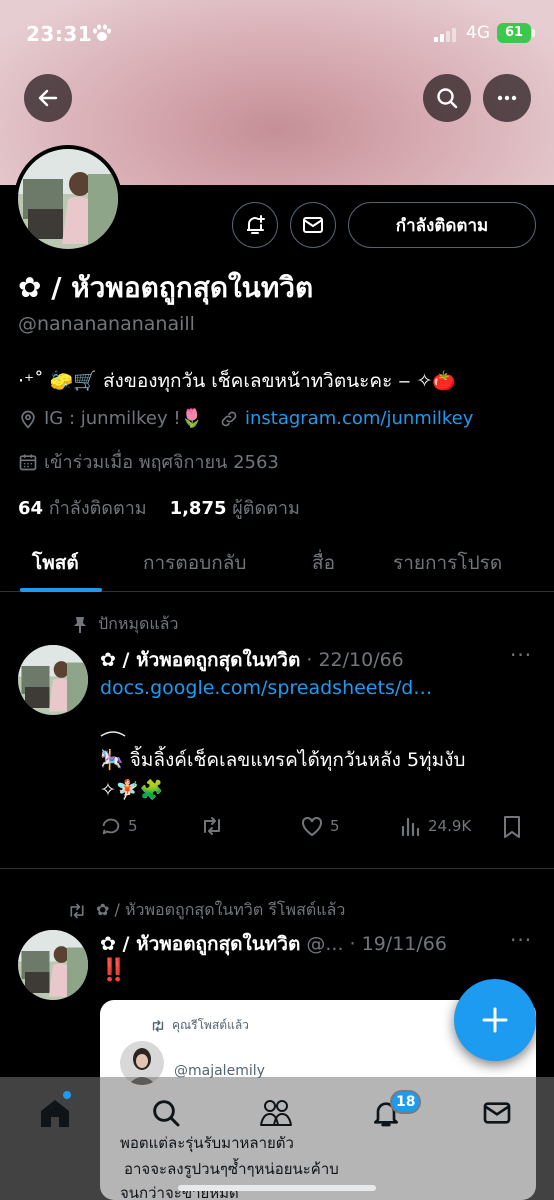 The width and height of the screenshot is (554, 1200). I want to click on reply-icon, so click(111, 826).